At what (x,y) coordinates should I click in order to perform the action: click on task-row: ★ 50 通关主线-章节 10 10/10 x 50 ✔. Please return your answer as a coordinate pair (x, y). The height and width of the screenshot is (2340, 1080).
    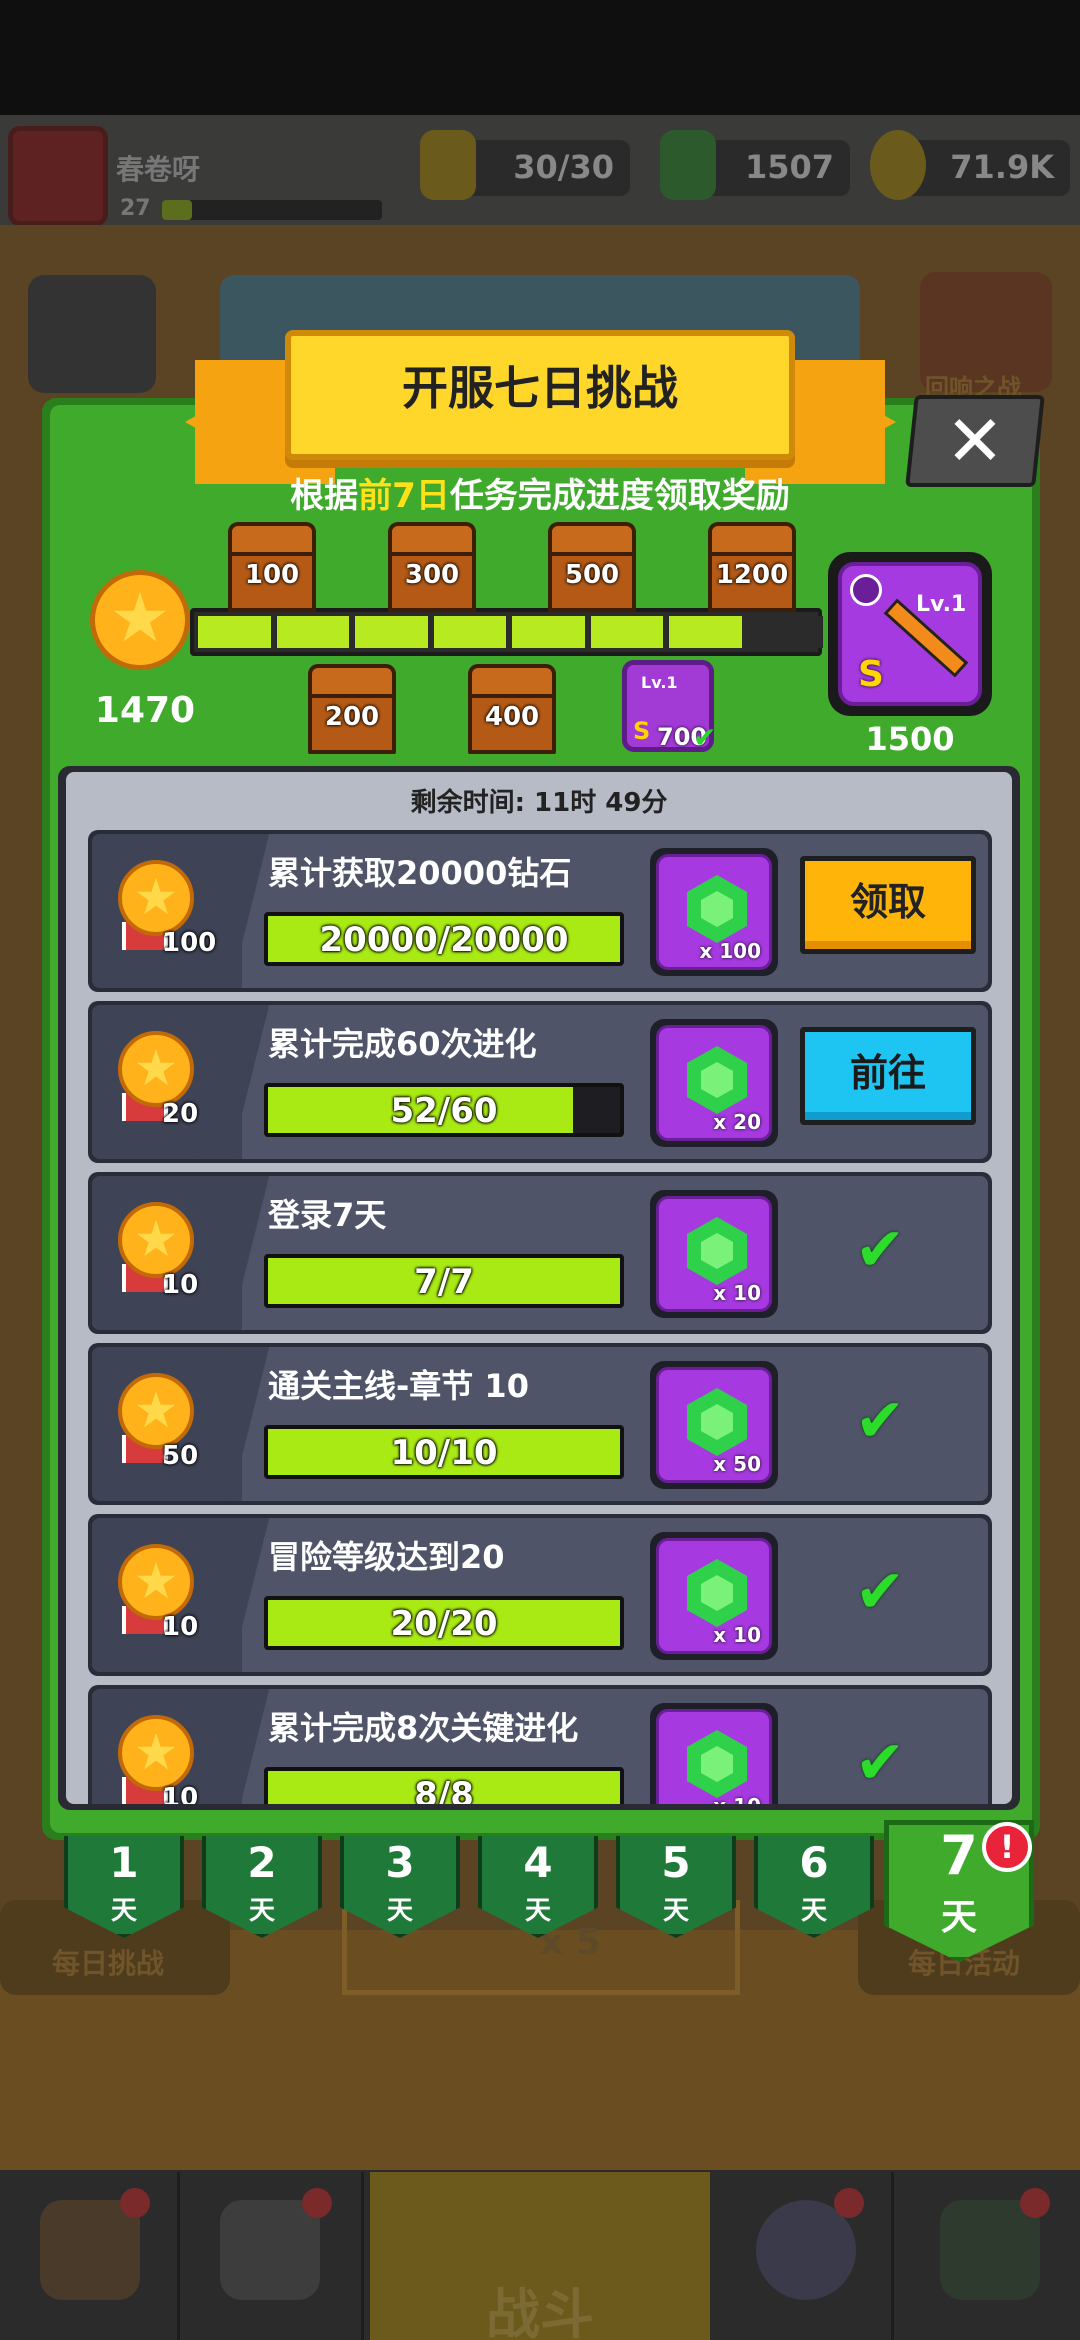
    Looking at the image, I should click on (540, 1424).